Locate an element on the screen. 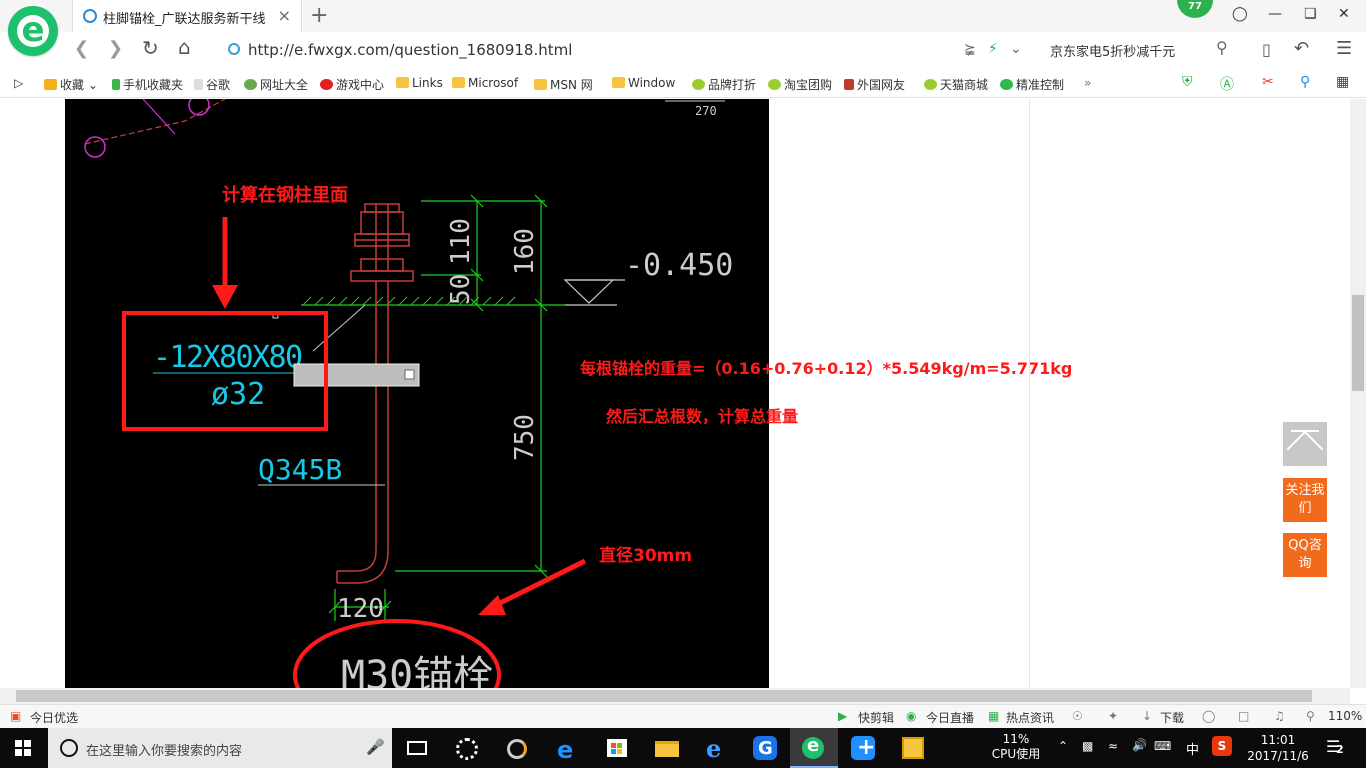 Image resolution: width=1366 pixels, height=768 pixels. tab-active: 柱脚锚栓_广联达服务新干线 × is located at coordinates (187, 16).